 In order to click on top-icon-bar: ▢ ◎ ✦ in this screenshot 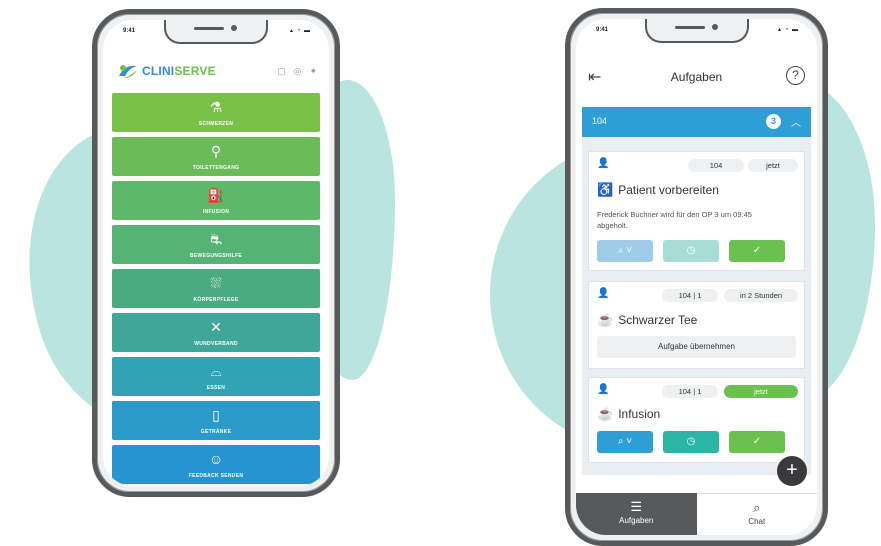, I will do `click(297, 71)`.